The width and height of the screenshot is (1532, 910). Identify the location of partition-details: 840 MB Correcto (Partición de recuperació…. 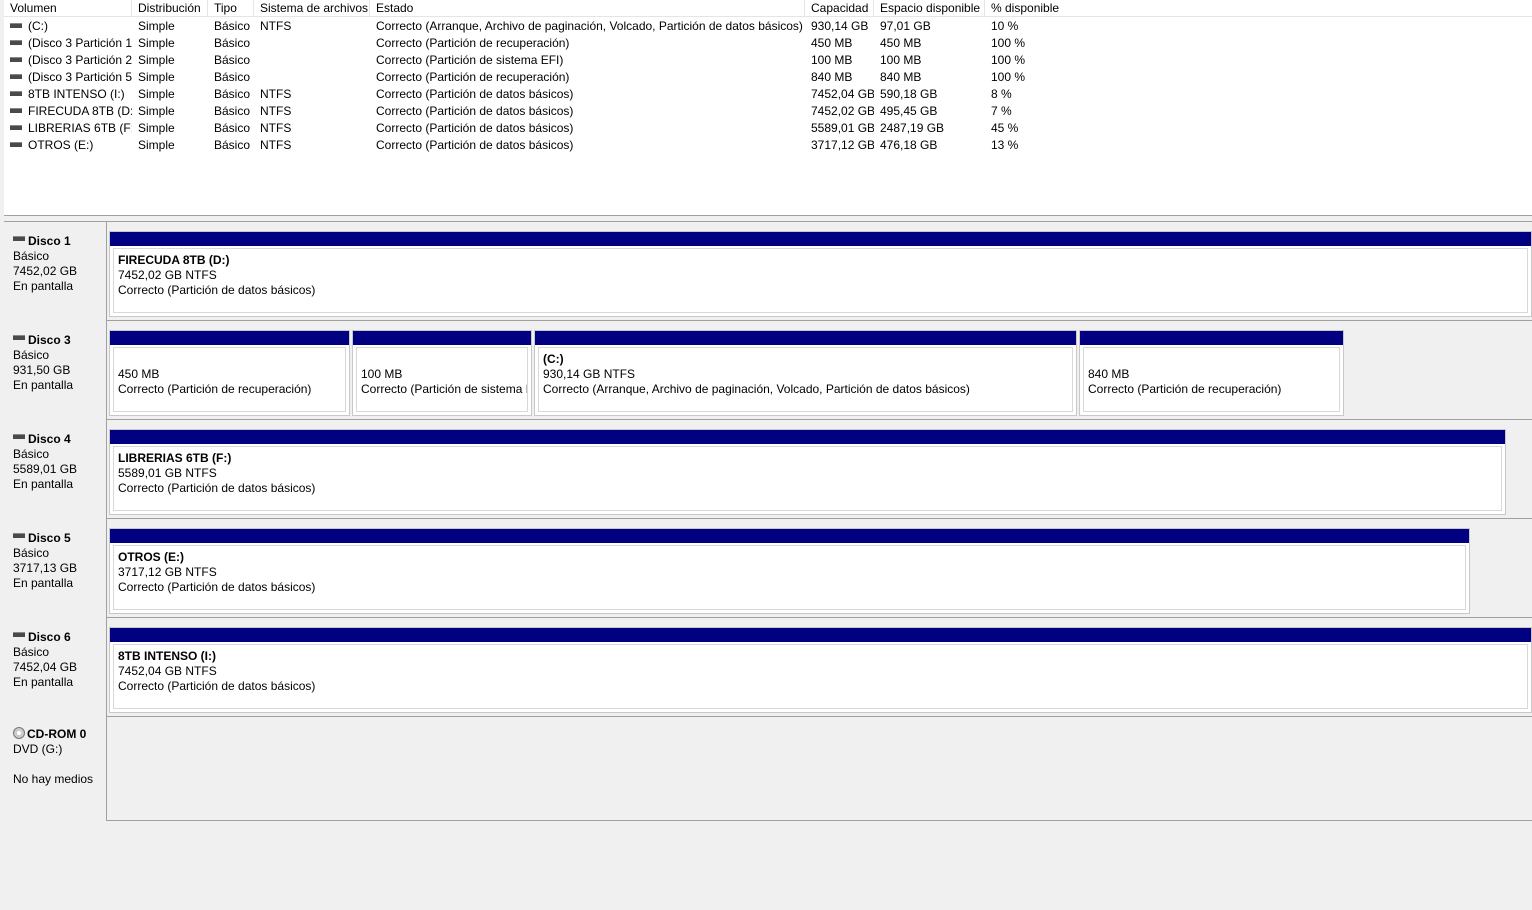
(1211, 379).